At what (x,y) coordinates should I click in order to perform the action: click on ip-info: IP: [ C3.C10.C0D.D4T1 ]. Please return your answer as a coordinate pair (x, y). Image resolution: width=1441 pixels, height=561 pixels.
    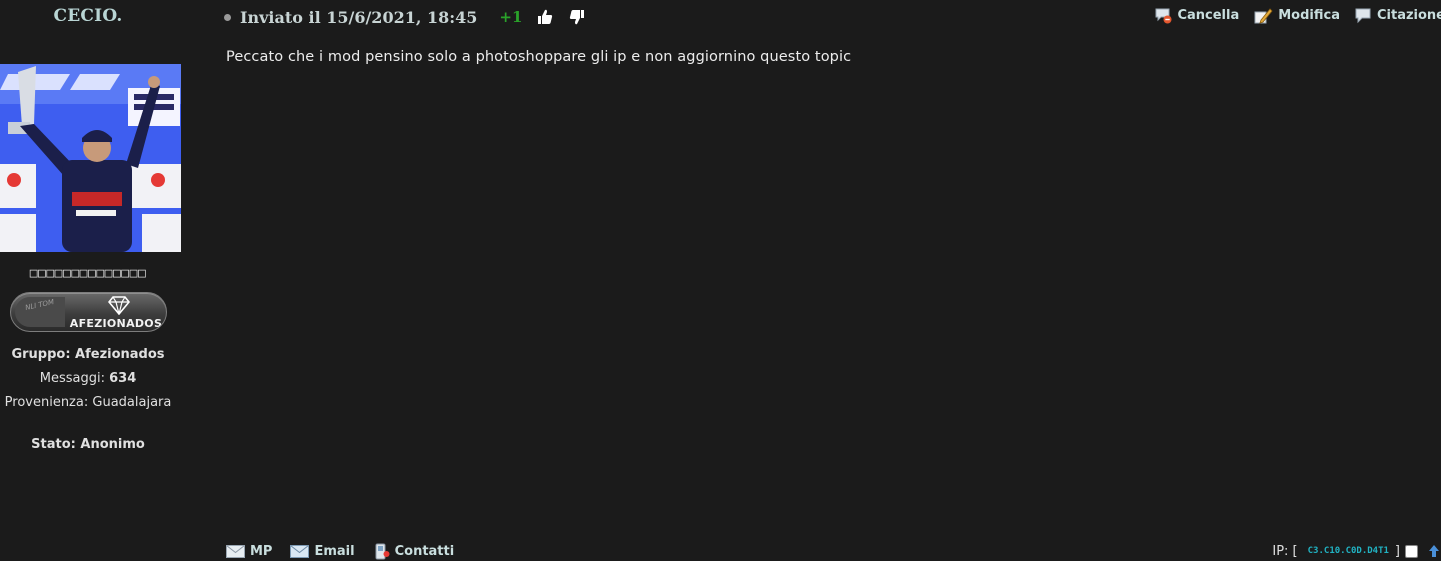
    Looking at the image, I should click on (1356, 551).